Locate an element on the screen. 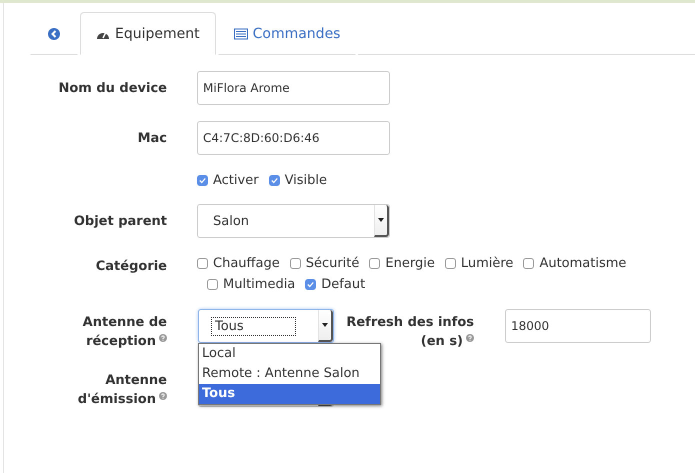 The height and width of the screenshot is (473, 695). checkbox-option: Activer is located at coordinates (228, 180).